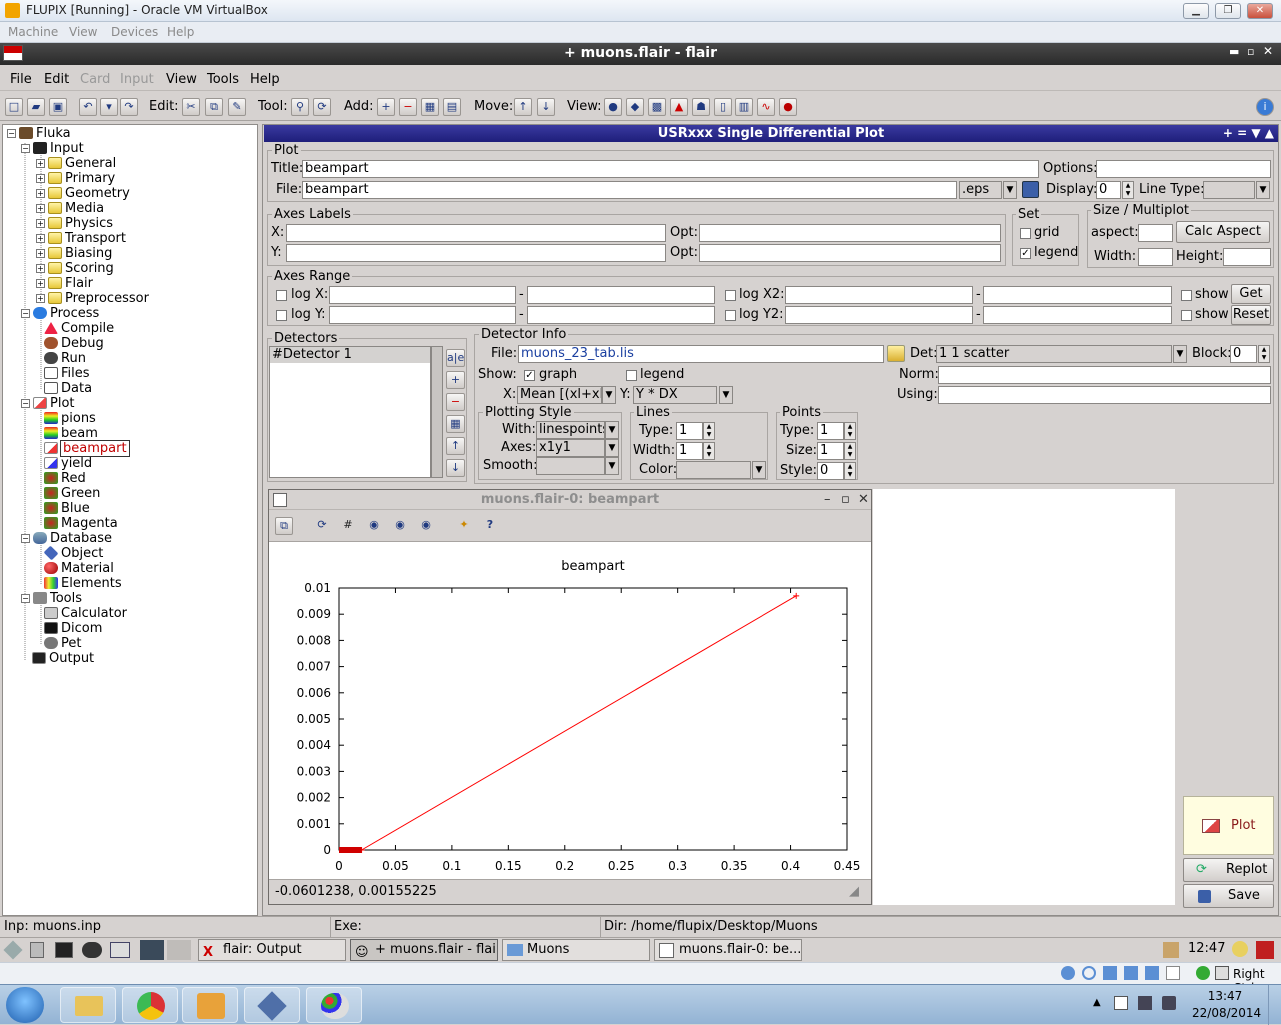  Describe the element at coordinates (350, 355) in the screenshot. I see `detector-item: #Detector 1` at that location.